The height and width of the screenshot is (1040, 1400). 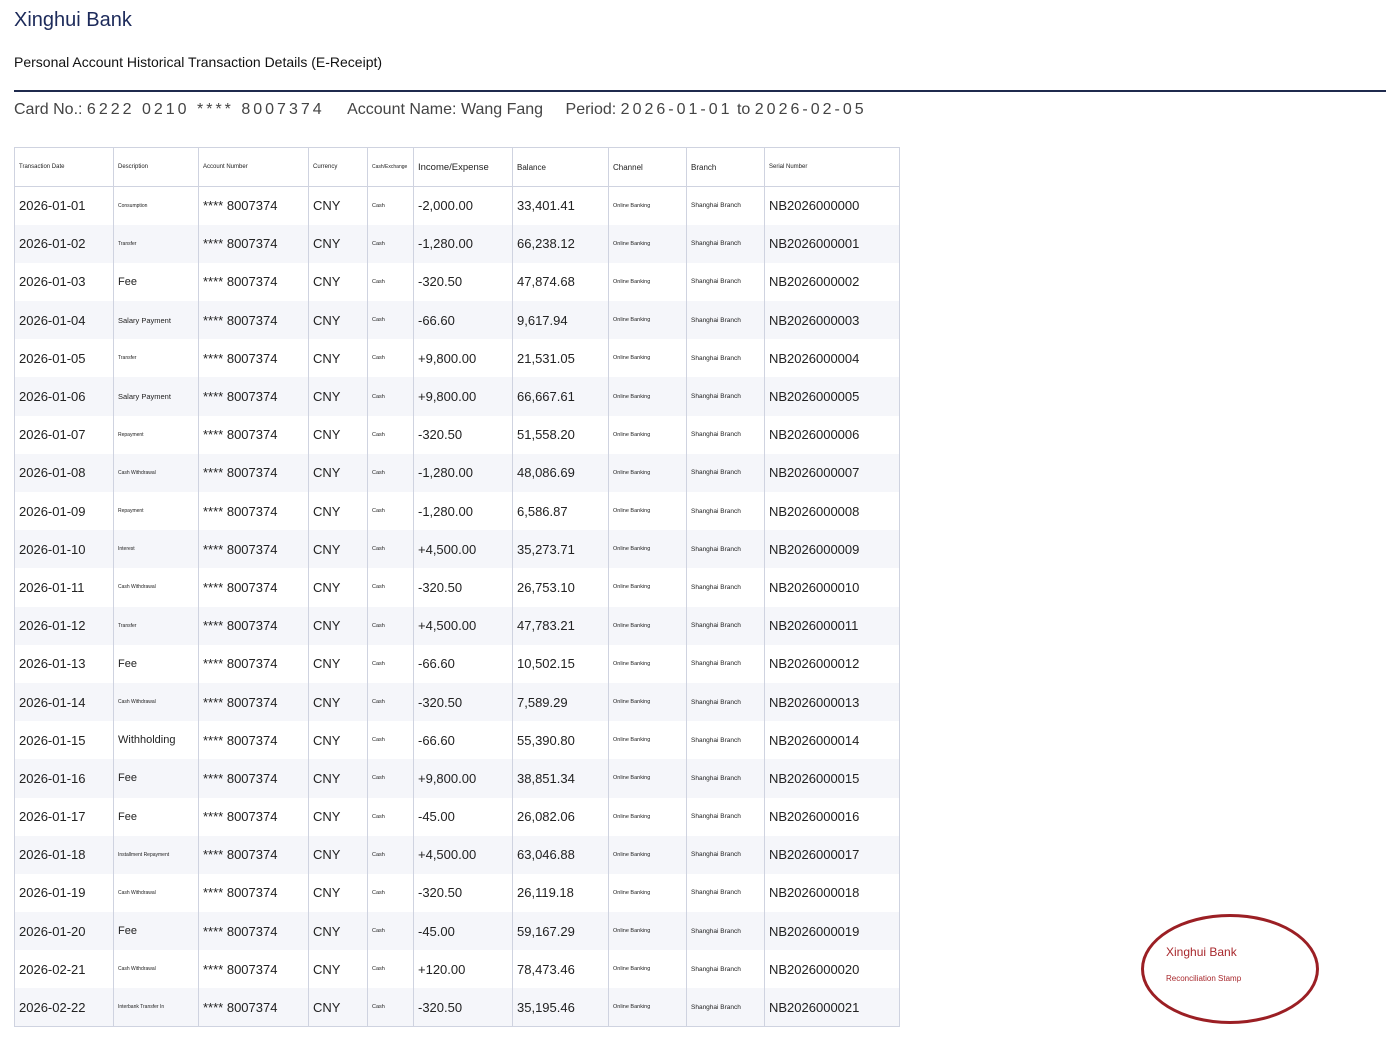 What do you see at coordinates (463, 740) in the screenshot?
I see `cell-income-expense: -66.60` at bounding box center [463, 740].